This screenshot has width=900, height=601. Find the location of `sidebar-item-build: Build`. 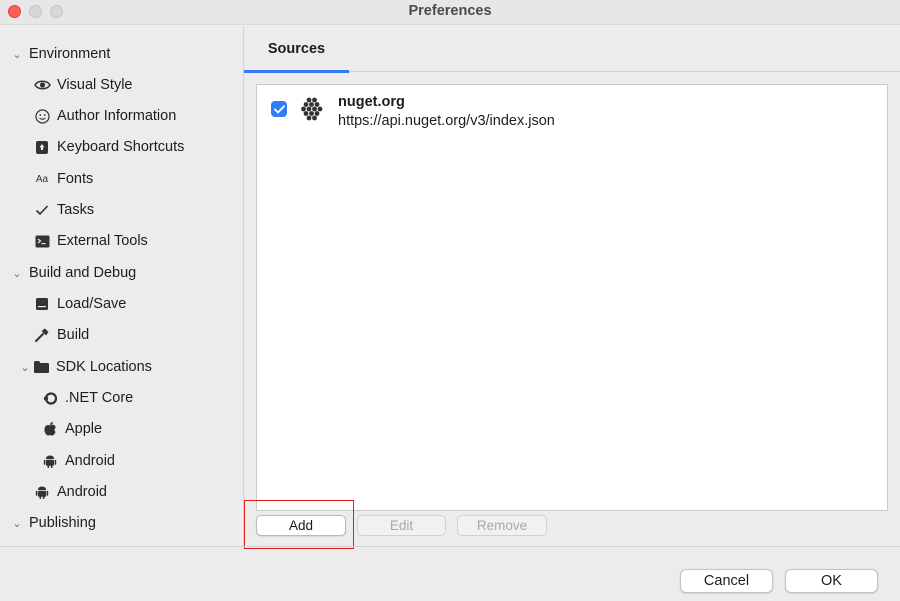

sidebar-item-build: Build is located at coordinates (61, 335).